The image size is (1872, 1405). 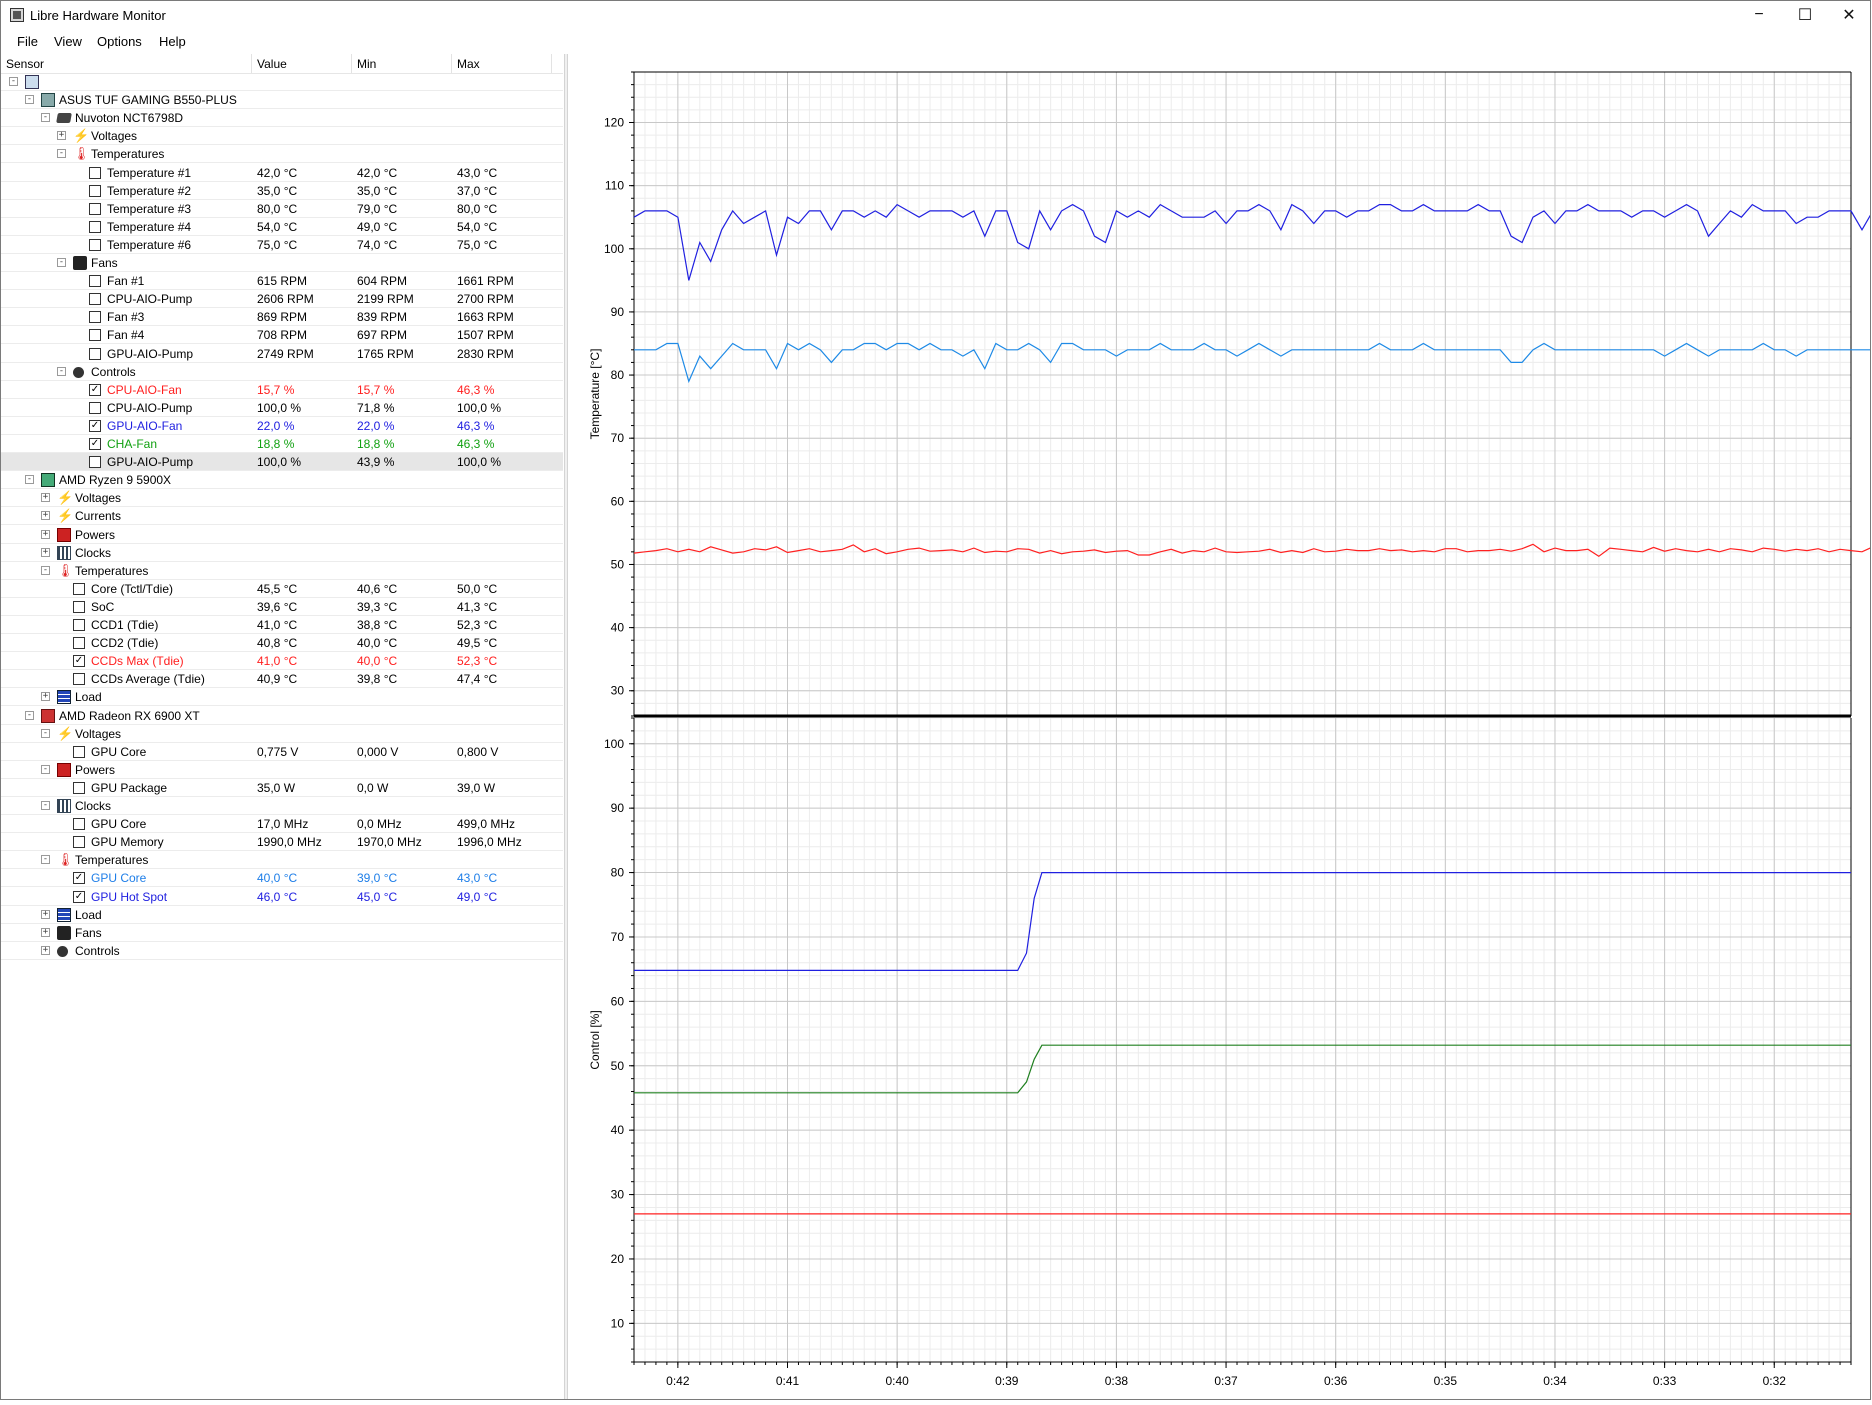 What do you see at coordinates (282, 480) in the screenshot?
I see `tree-node: - AMD Ryzen 9 5900X` at bounding box center [282, 480].